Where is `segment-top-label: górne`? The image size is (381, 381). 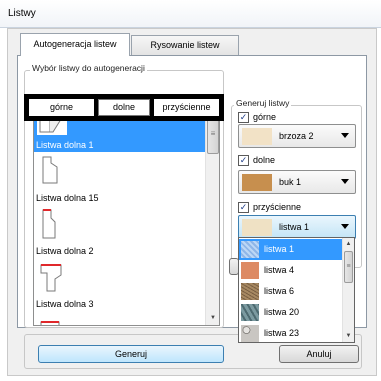
segment-top-label: górne is located at coordinates (61, 107).